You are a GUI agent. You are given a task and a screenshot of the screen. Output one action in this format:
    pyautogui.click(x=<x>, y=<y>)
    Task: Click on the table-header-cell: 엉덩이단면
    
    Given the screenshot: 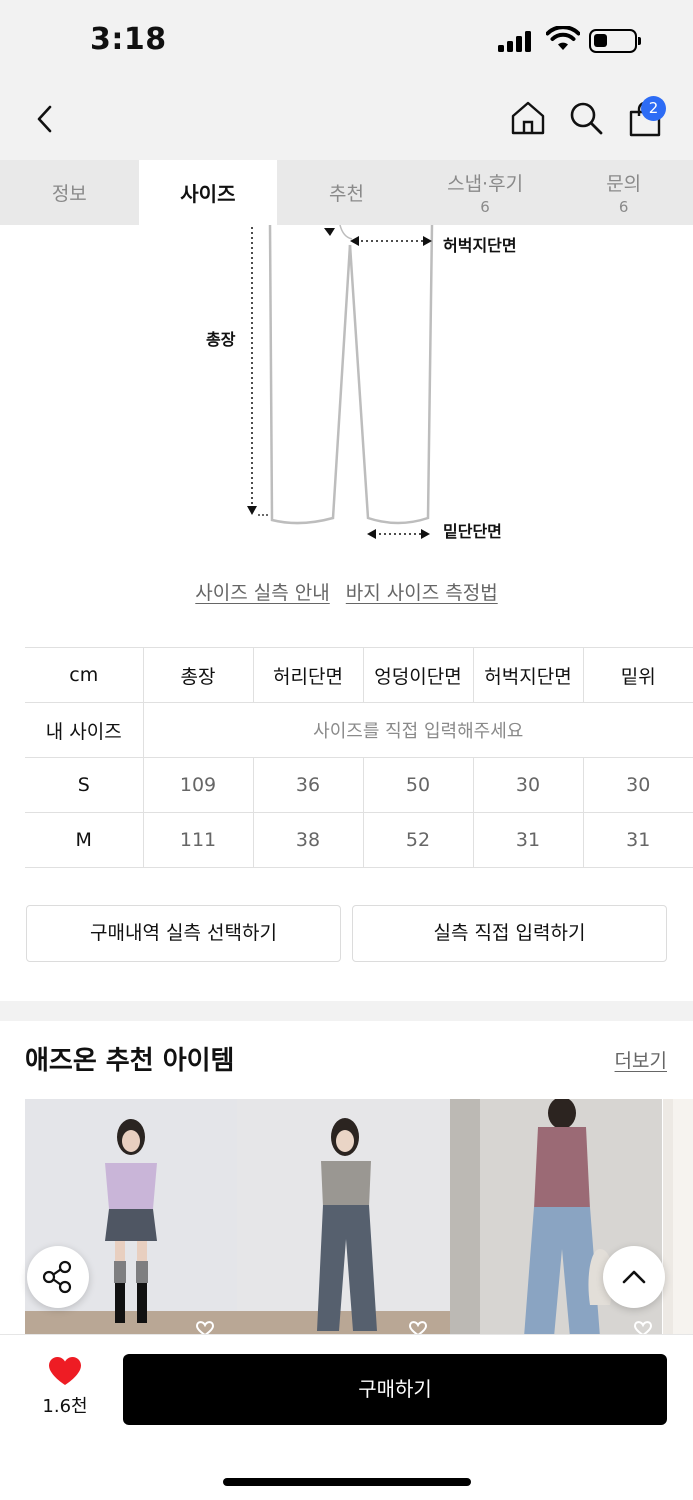 What is the action you would take?
    pyautogui.click(x=417, y=675)
    